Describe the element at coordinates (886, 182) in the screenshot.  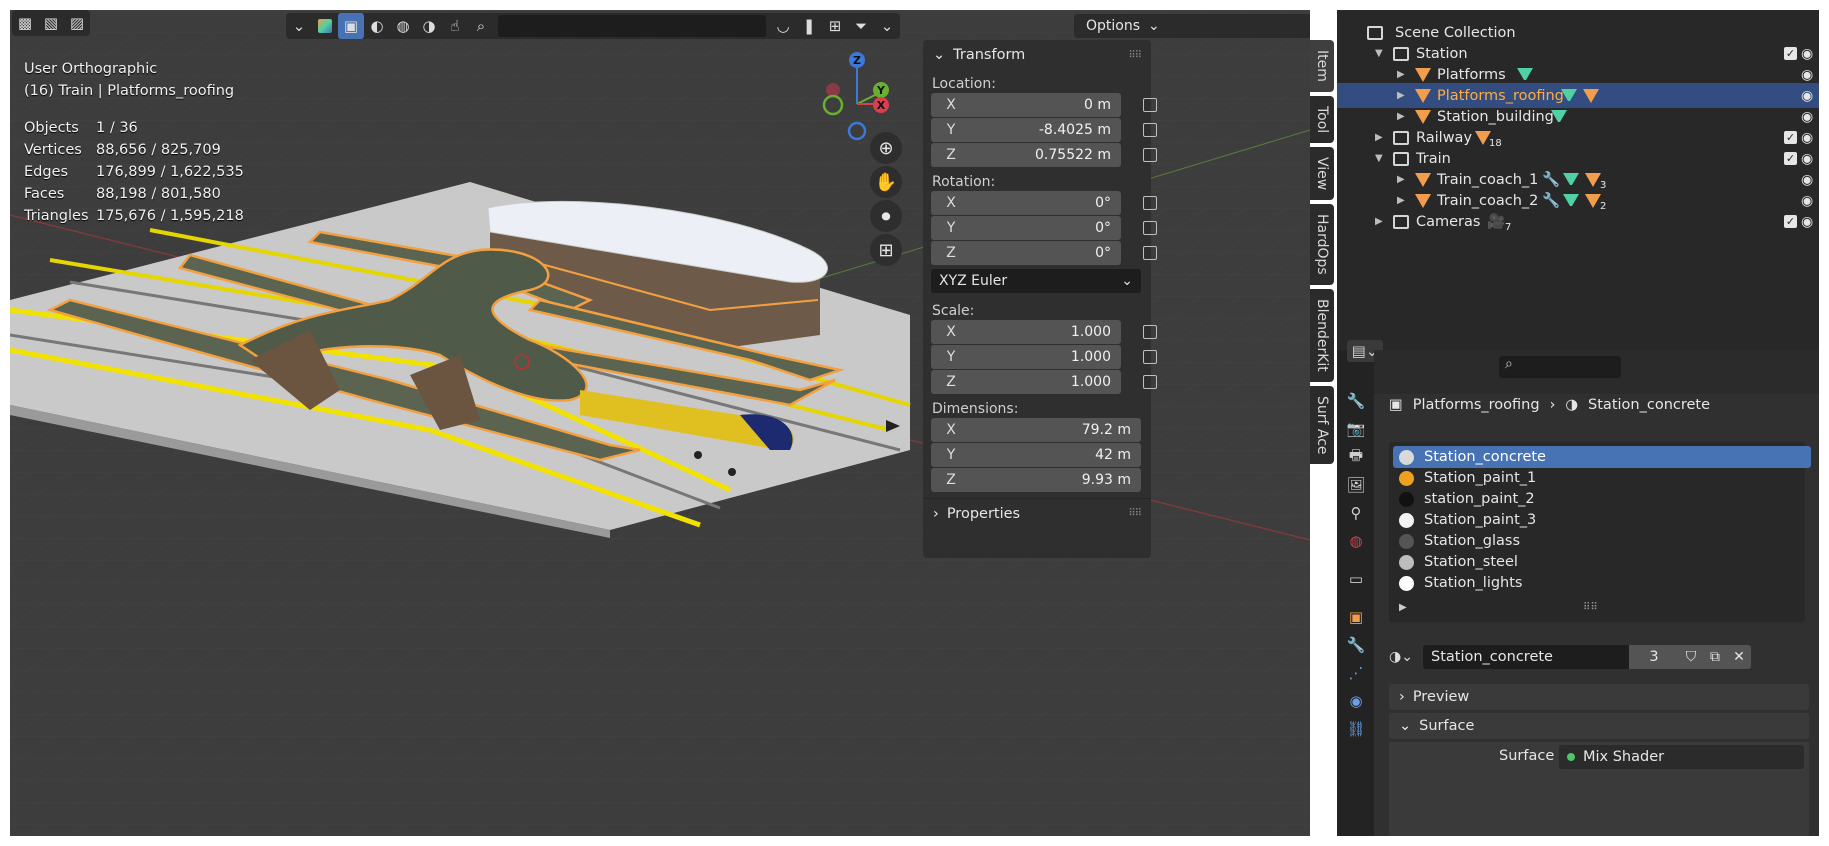
I see `pan-hand-icon: ✋` at that location.